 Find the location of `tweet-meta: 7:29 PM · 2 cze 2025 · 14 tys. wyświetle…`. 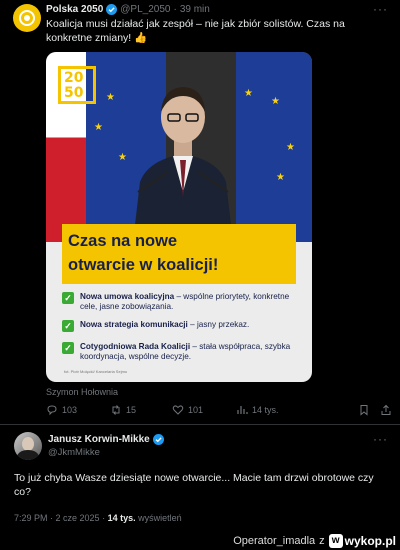

tweet-meta: 7:29 PM · 2 cze 2025 · 14 tys. wyświetle… is located at coordinates (98, 518).